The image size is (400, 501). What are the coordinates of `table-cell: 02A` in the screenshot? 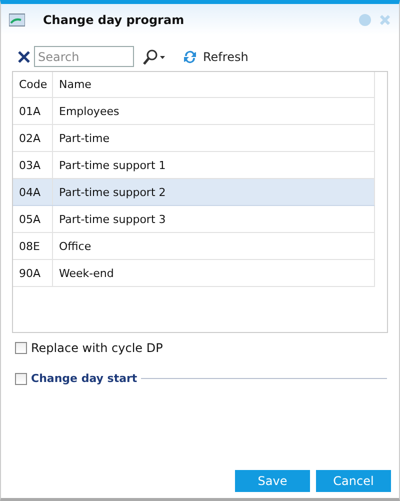 It's located at (33, 138).